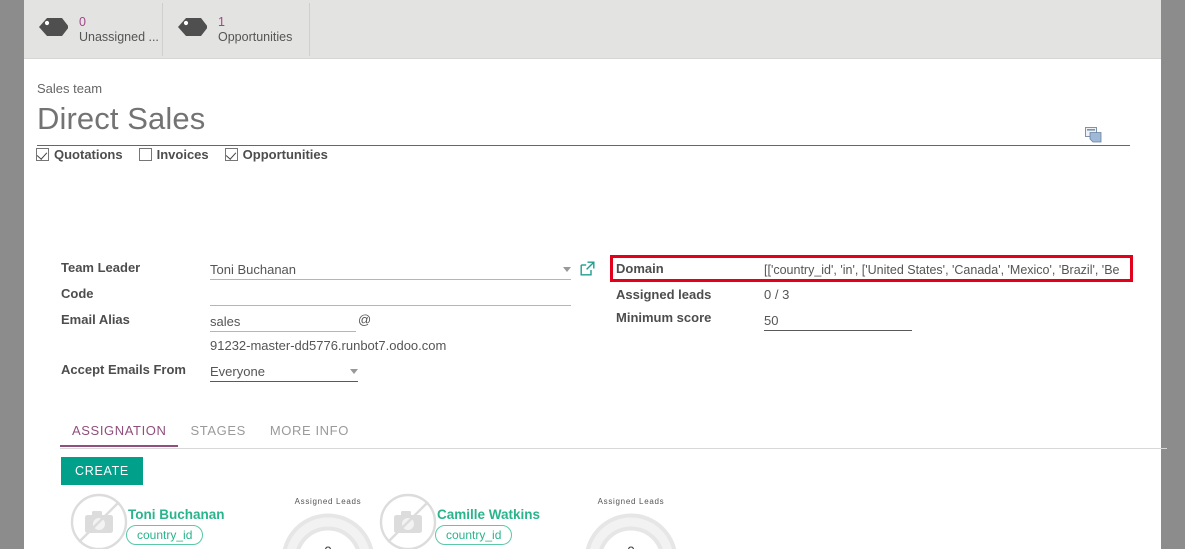 The height and width of the screenshot is (549, 1185). What do you see at coordinates (640, 268) in the screenshot?
I see `label-domain: Domain` at bounding box center [640, 268].